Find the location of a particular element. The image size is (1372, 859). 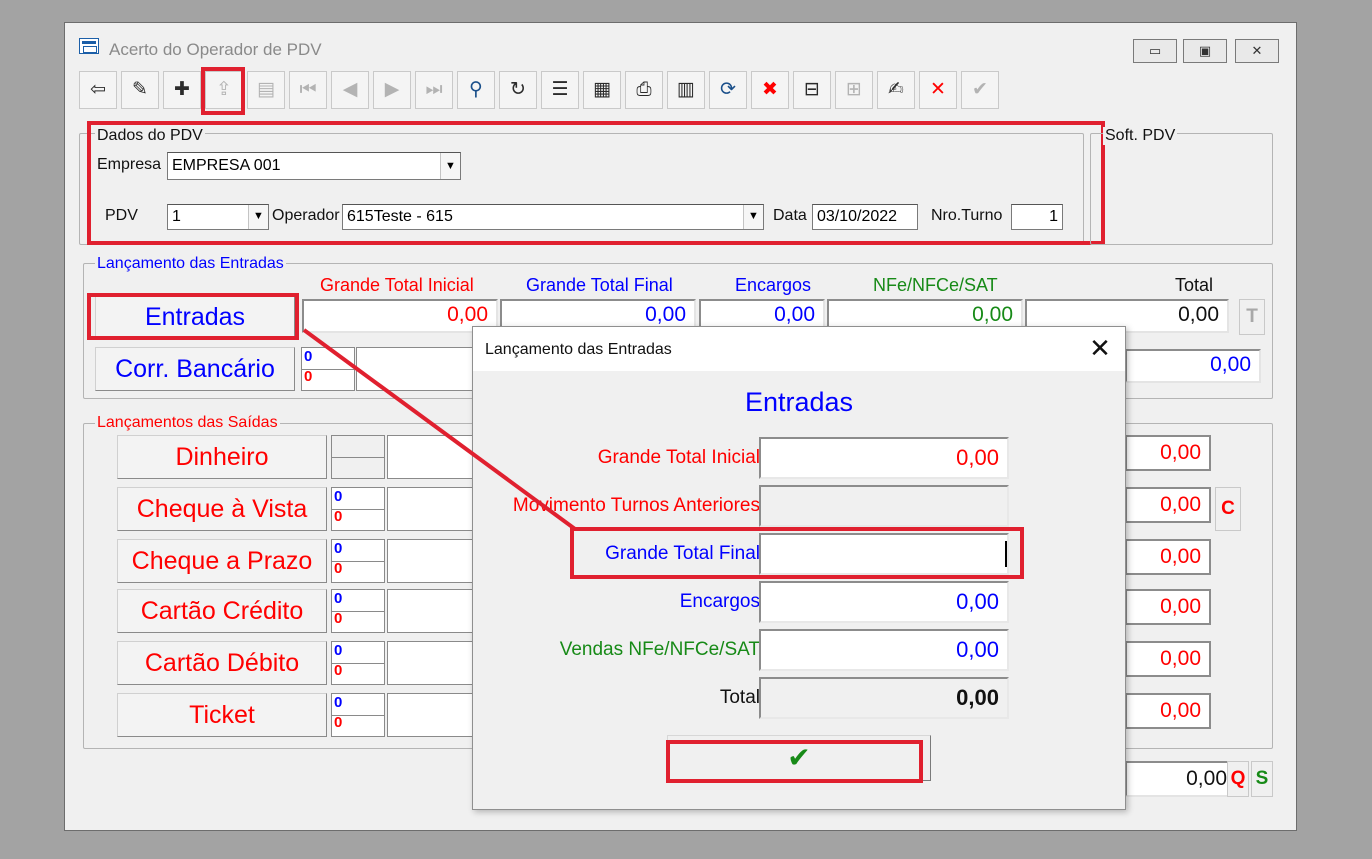

exit-icon: ⇦ is located at coordinates (98, 89).